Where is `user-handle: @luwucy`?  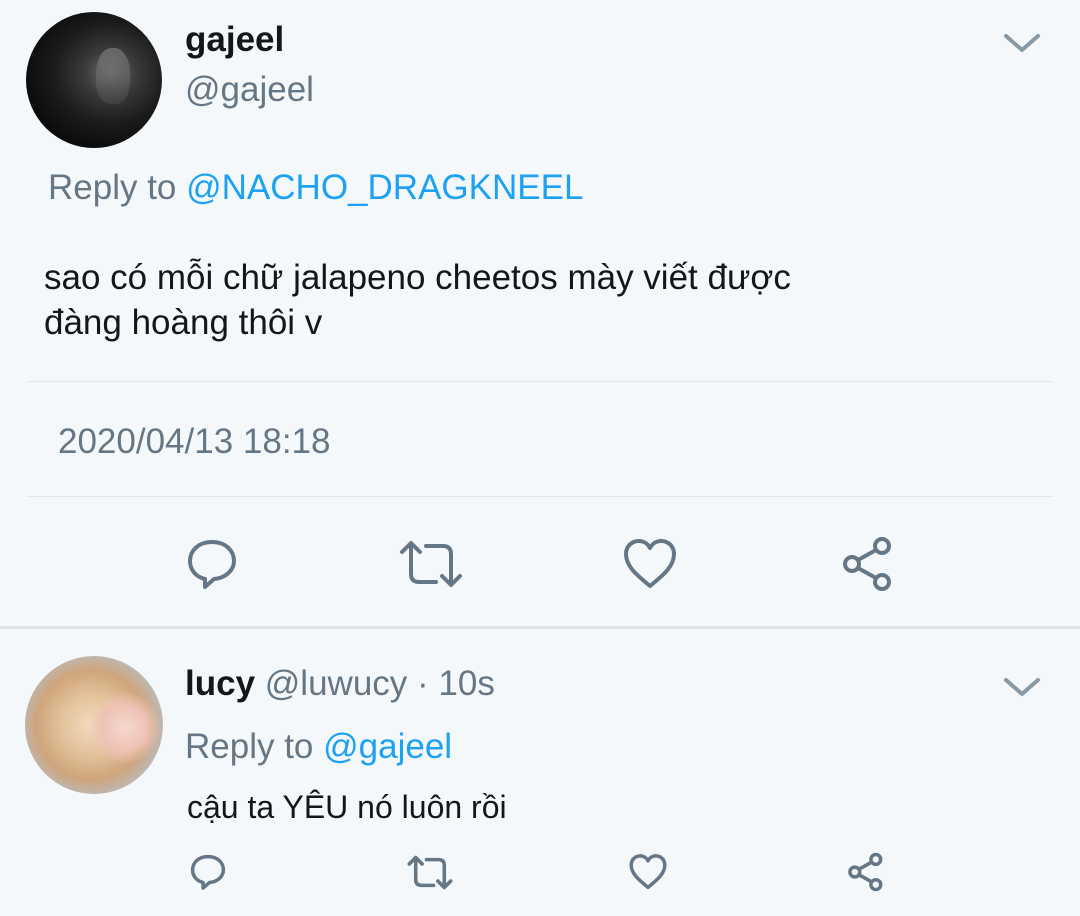
user-handle: @luwucy is located at coordinates (336, 683).